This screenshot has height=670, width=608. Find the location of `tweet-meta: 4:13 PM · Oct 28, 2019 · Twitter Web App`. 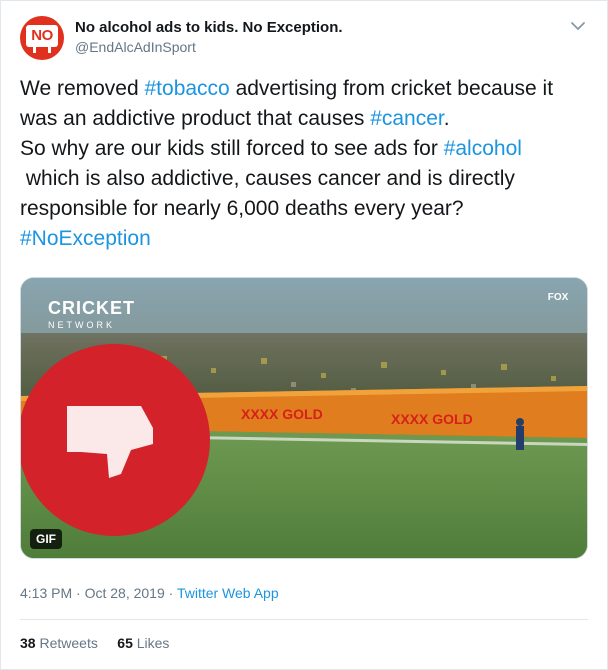

tweet-meta: 4:13 PM · Oct 28, 2019 · Twitter Web App is located at coordinates (149, 593).